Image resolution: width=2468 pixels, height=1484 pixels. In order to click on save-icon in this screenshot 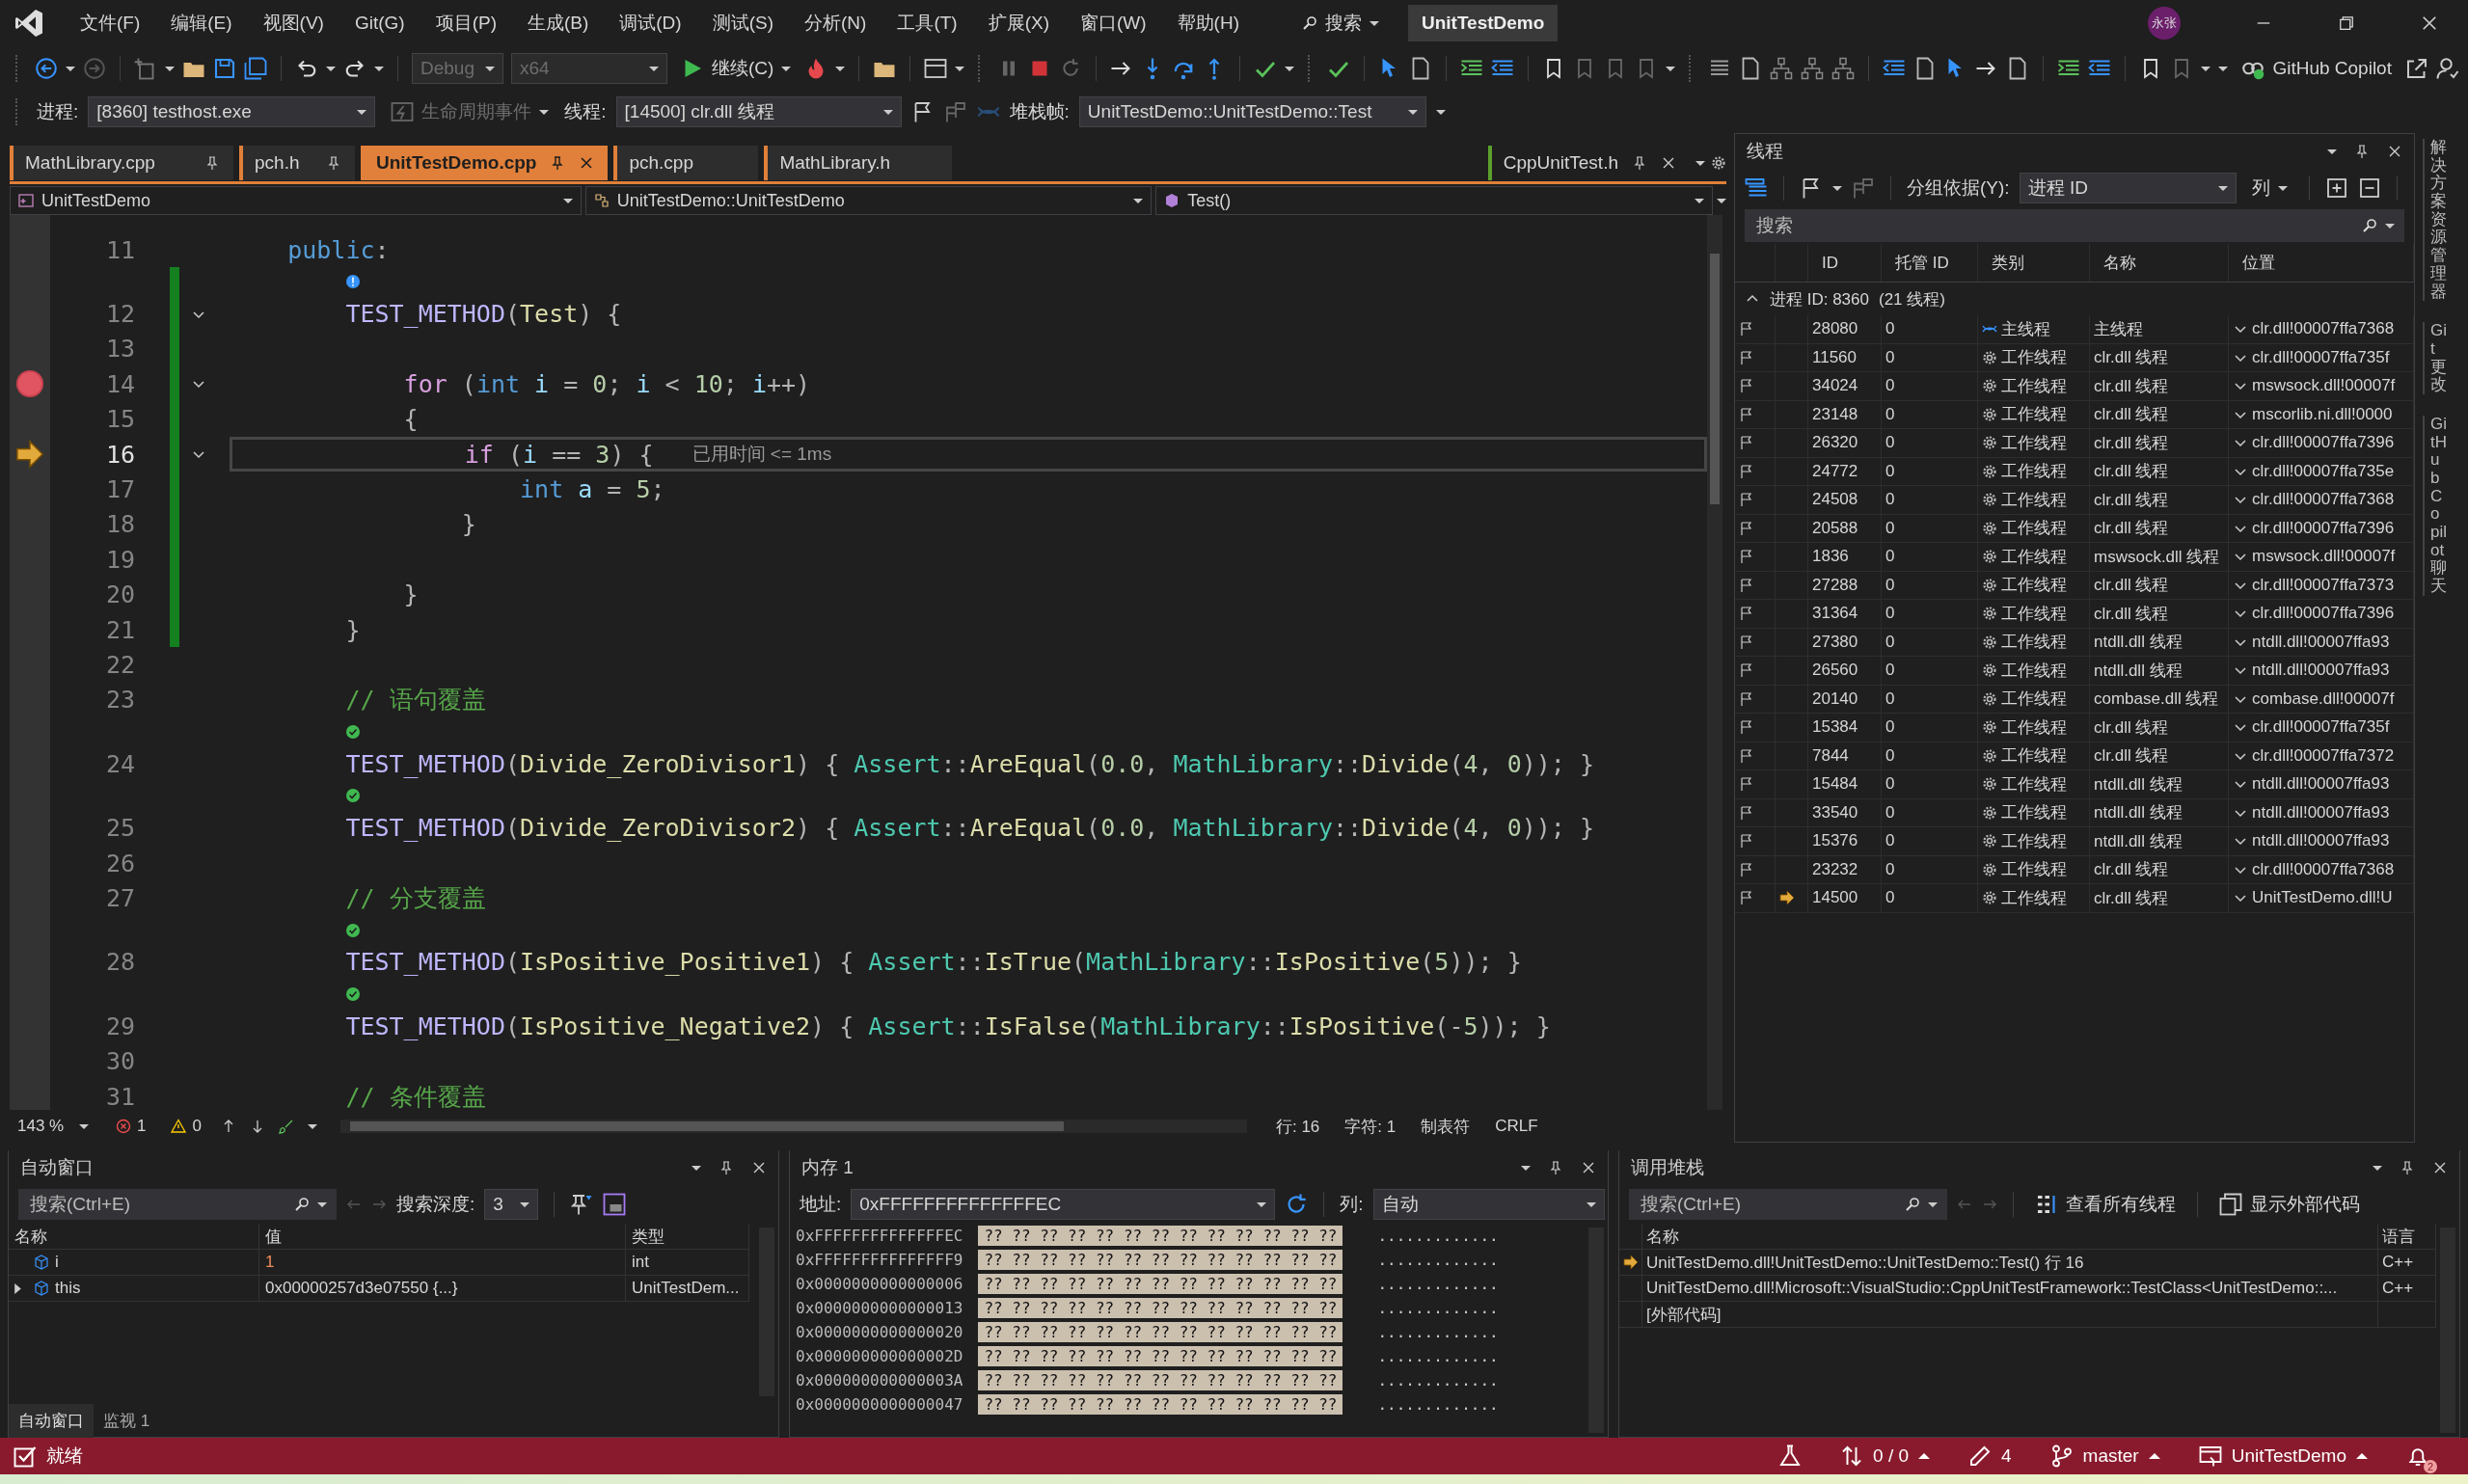, I will do `click(224, 68)`.